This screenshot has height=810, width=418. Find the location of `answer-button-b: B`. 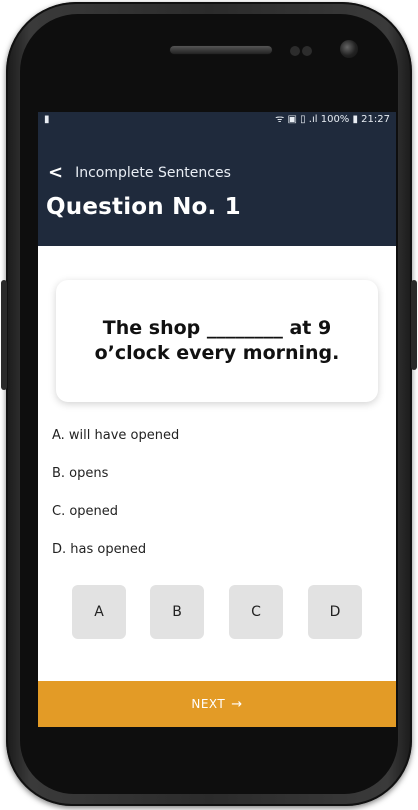

answer-button-b: B is located at coordinates (177, 612).